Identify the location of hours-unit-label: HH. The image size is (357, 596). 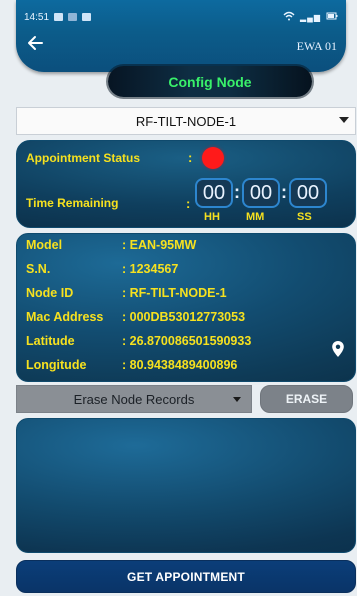
(212, 217).